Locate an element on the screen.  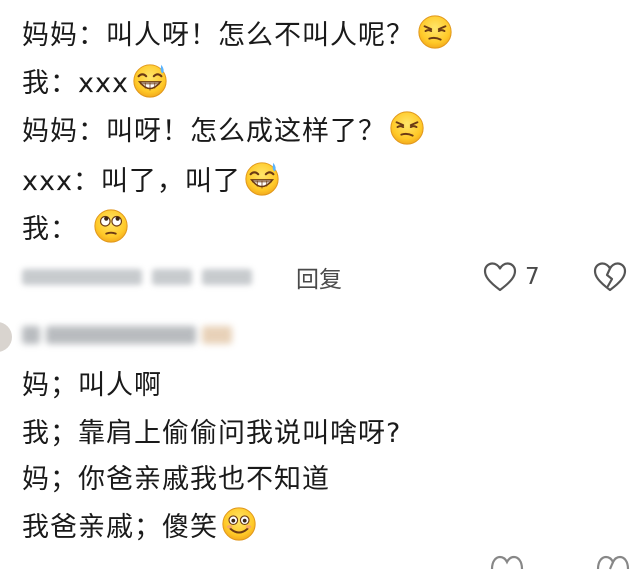
reply-label: 回复 is located at coordinates (319, 280).